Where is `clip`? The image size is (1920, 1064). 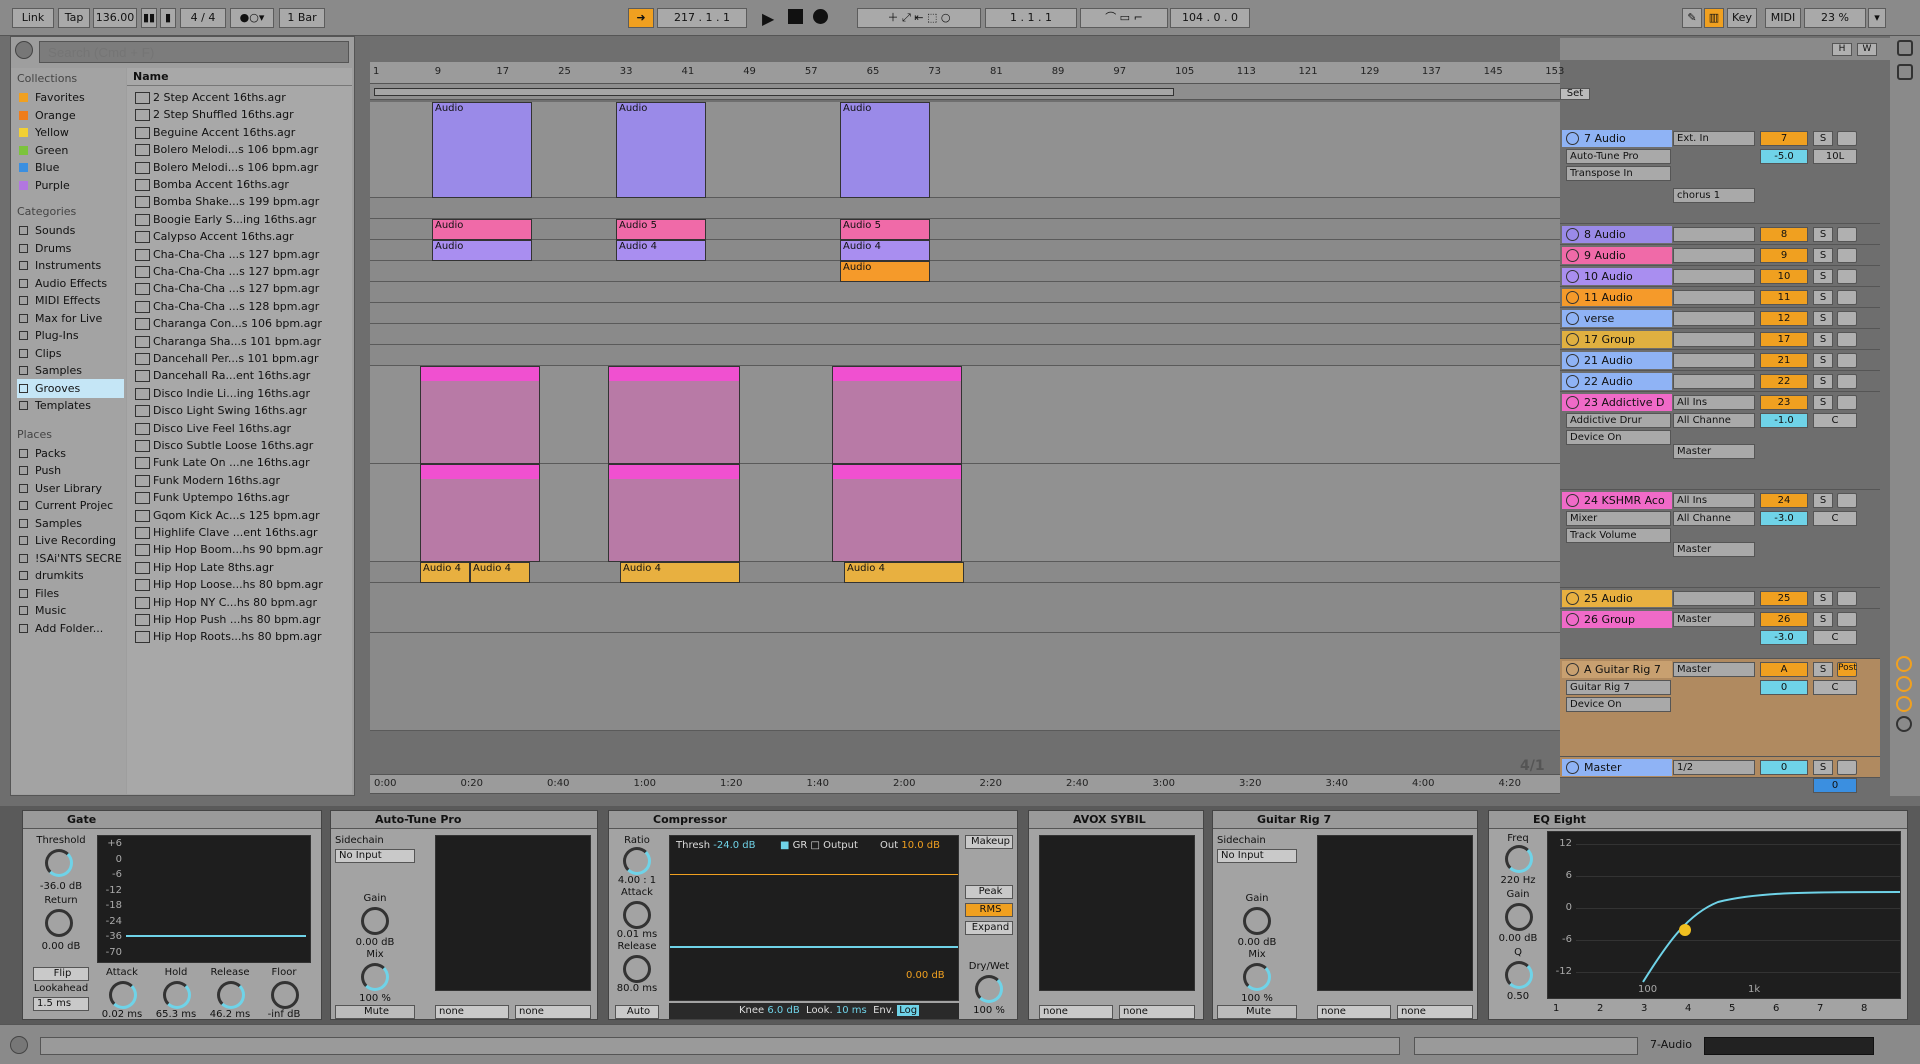
clip is located at coordinates (480, 513).